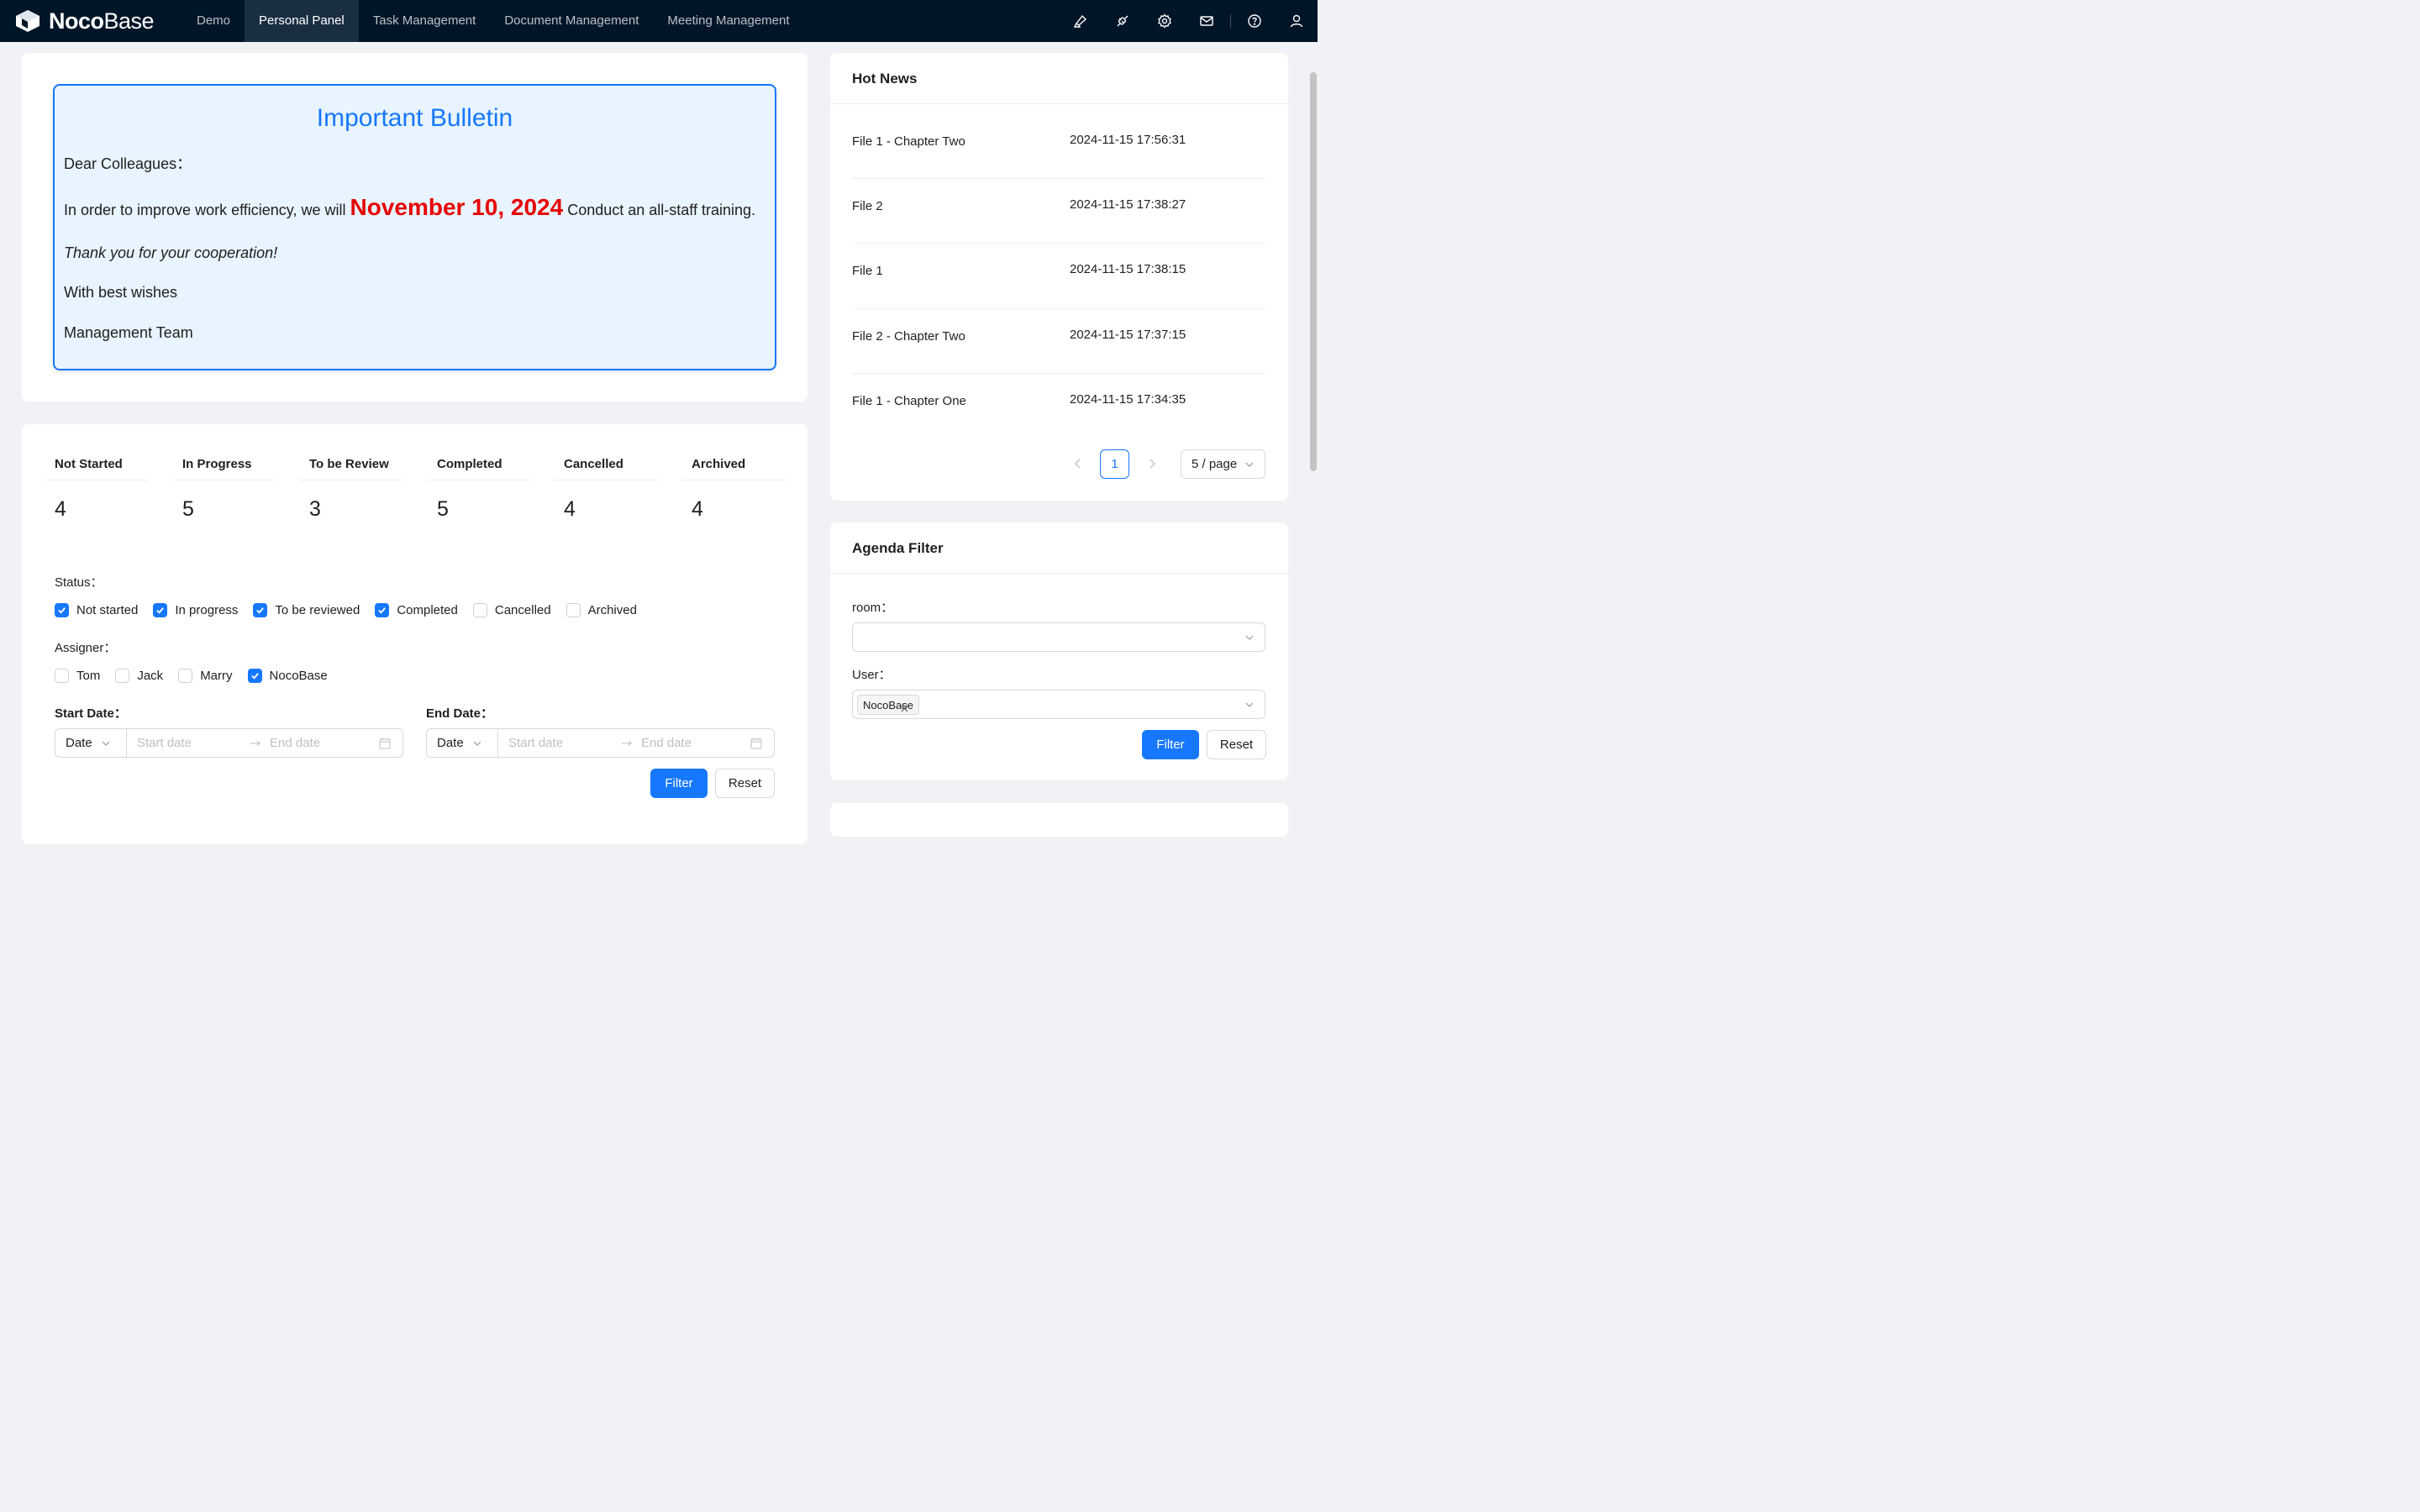 The height and width of the screenshot is (1512, 2420). I want to click on stat-value: 5, so click(443, 509).